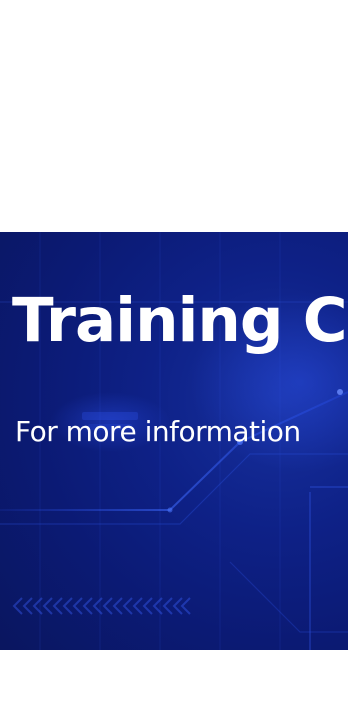 Image resolution: width=348 pixels, height=727 pixels. What do you see at coordinates (174, 688) in the screenshot?
I see `bottom-blank-area` at bounding box center [174, 688].